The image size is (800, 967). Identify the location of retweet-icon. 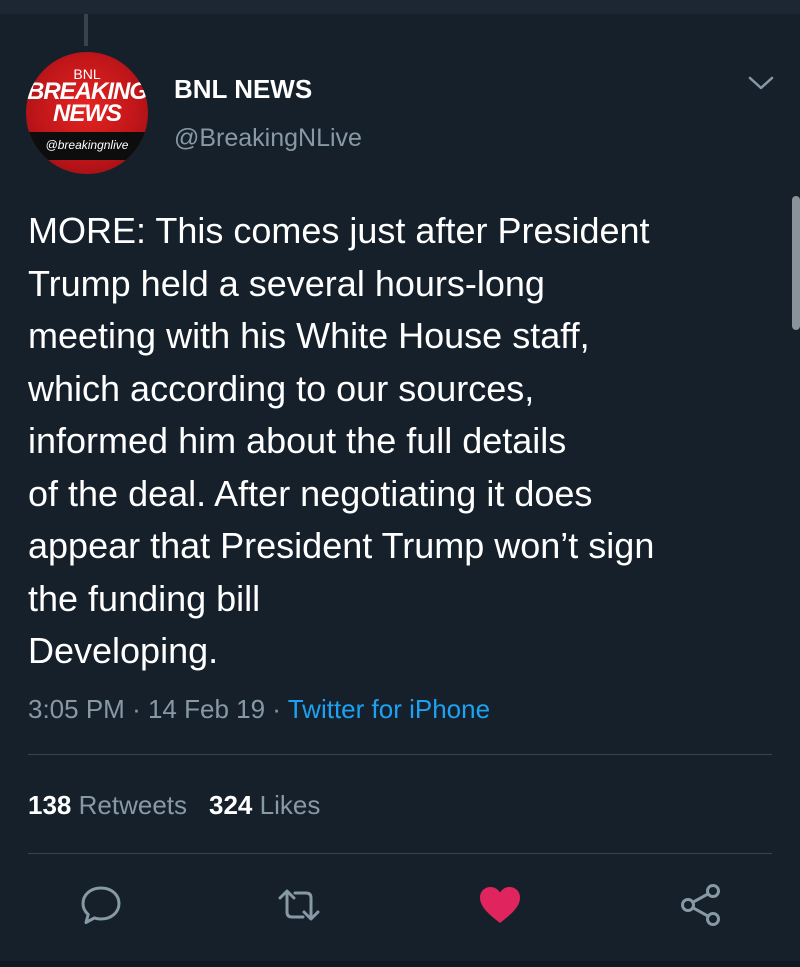
(299, 905).